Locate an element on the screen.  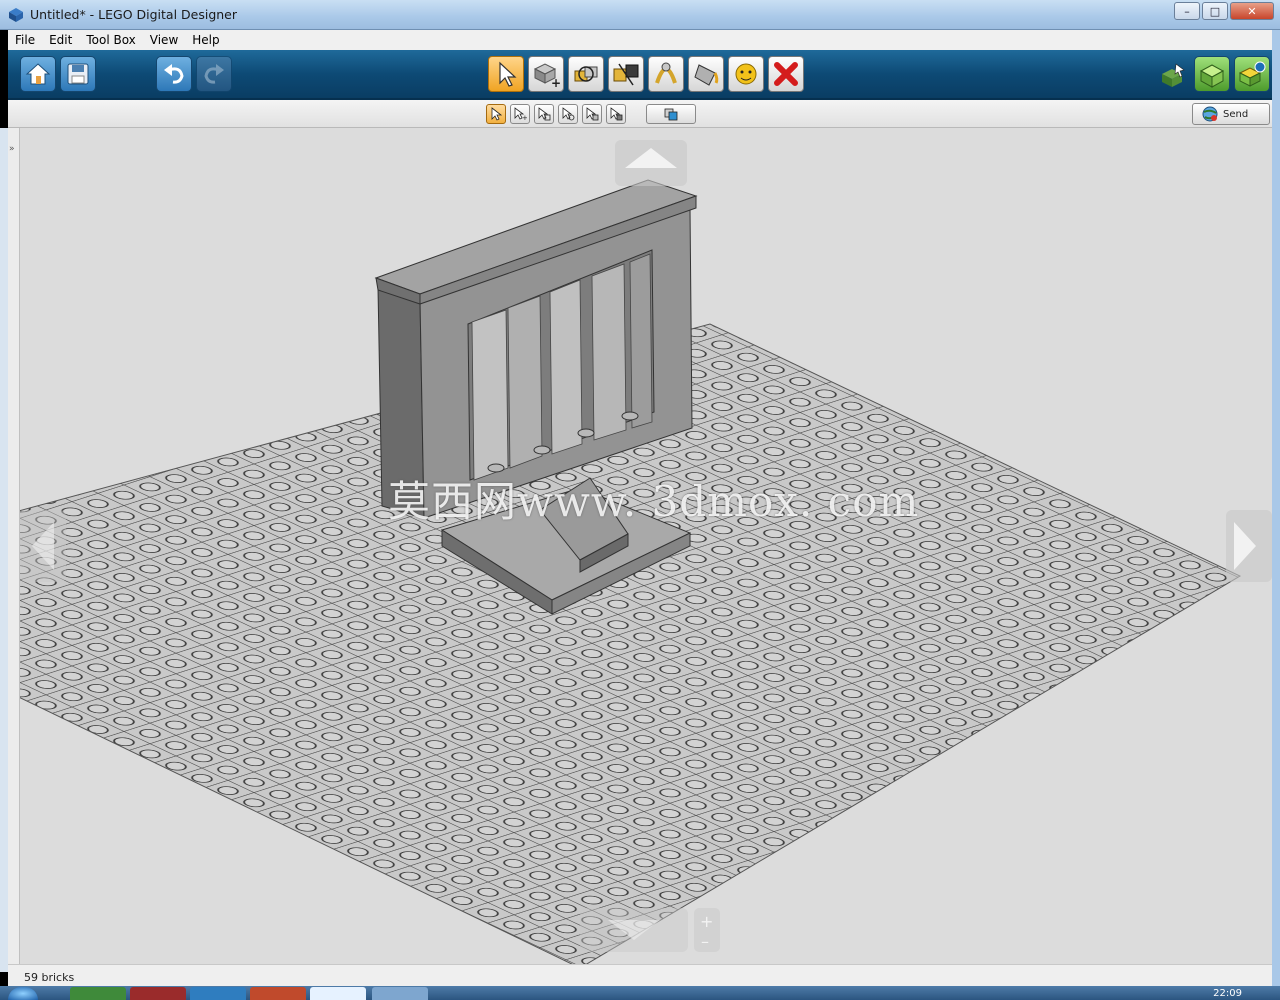
zoom-controls: + – is located at coordinates (707, 930).